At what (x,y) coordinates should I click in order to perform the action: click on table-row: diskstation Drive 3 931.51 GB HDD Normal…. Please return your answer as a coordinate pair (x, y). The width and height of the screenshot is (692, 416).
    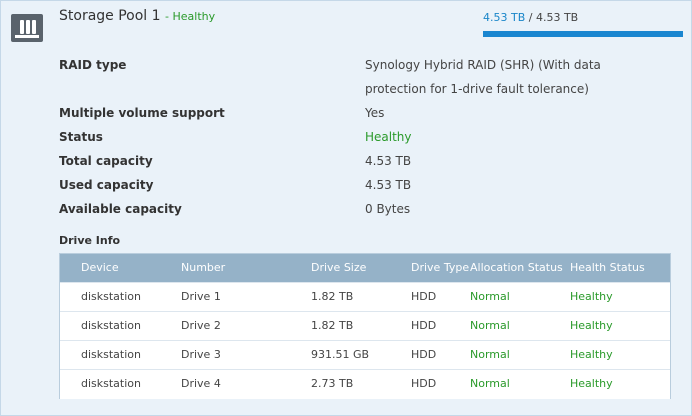
    Looking at the image, I should click on (365, 355).